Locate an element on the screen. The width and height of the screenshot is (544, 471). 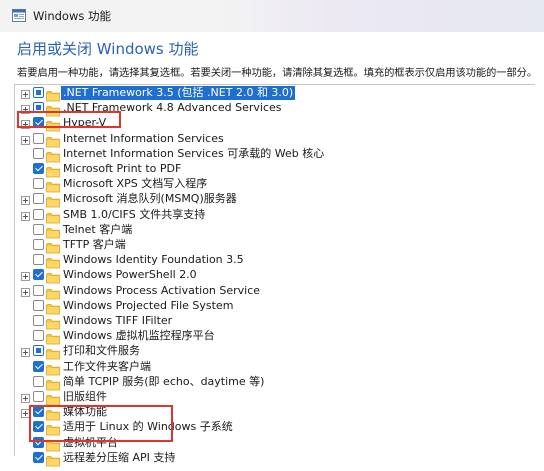
windows-features-icon is located at coordinates (19, 15).